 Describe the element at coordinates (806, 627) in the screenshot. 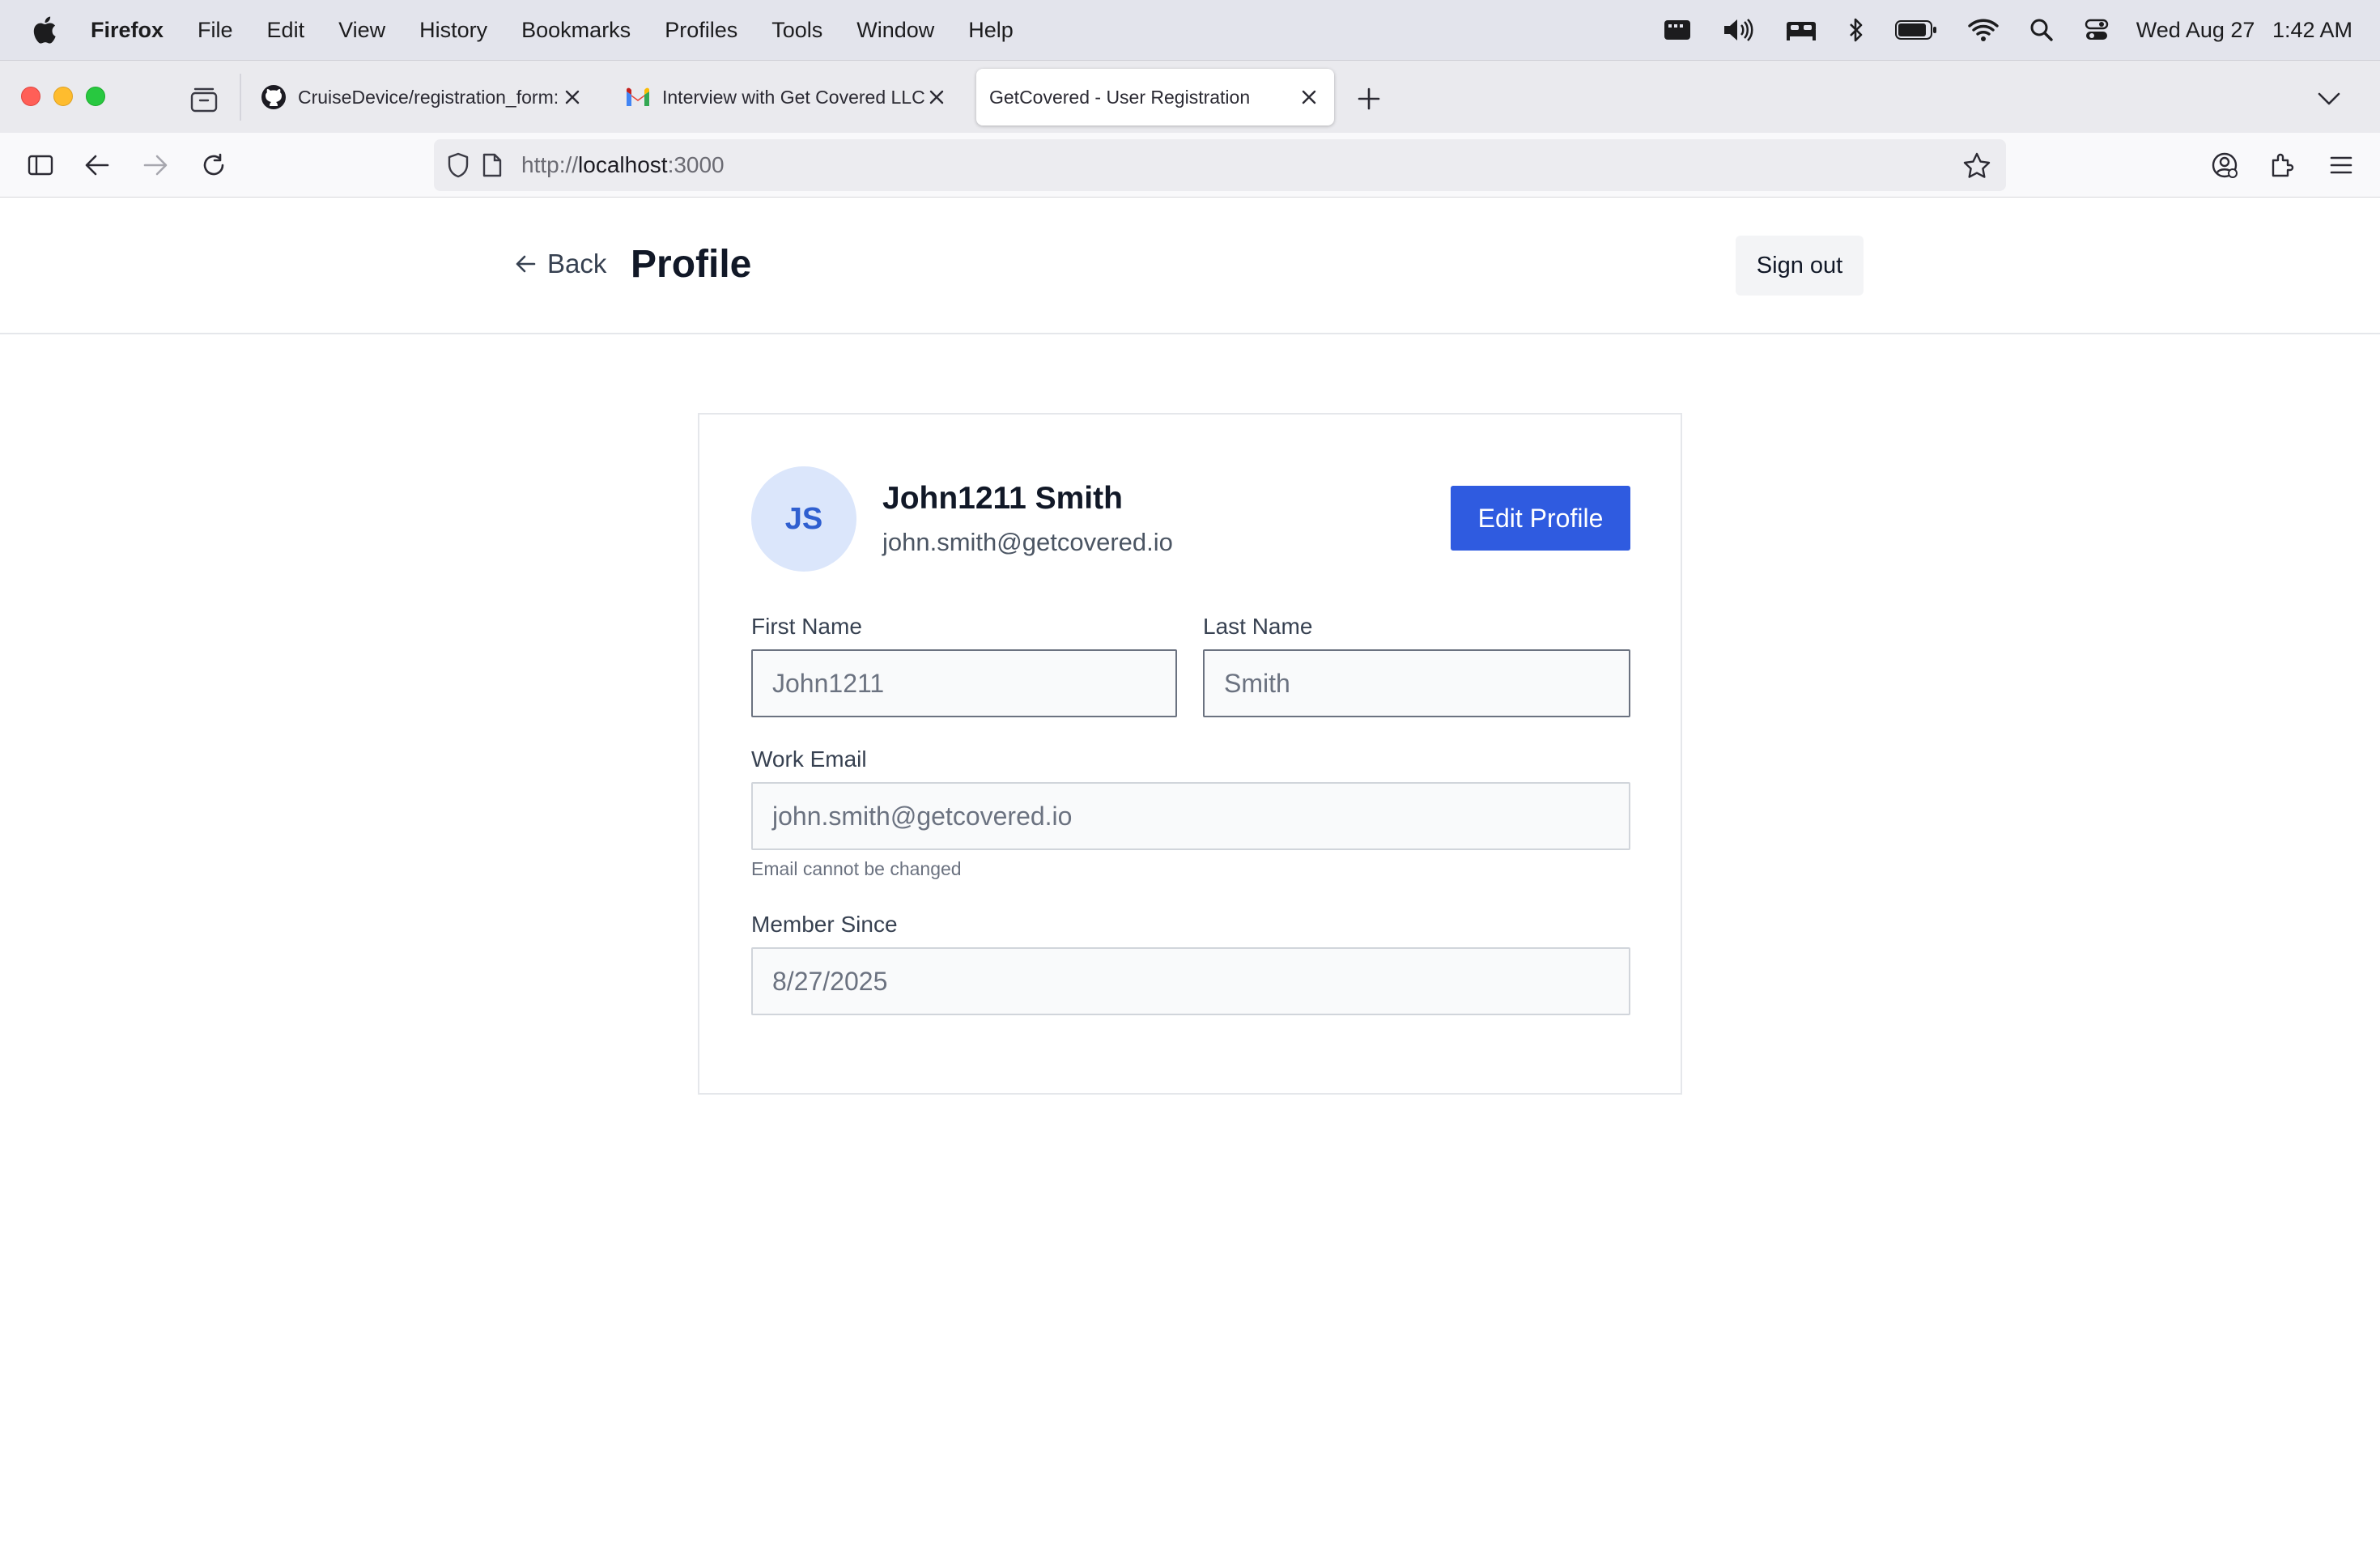

I see `first-name-label: First Name` at that location.